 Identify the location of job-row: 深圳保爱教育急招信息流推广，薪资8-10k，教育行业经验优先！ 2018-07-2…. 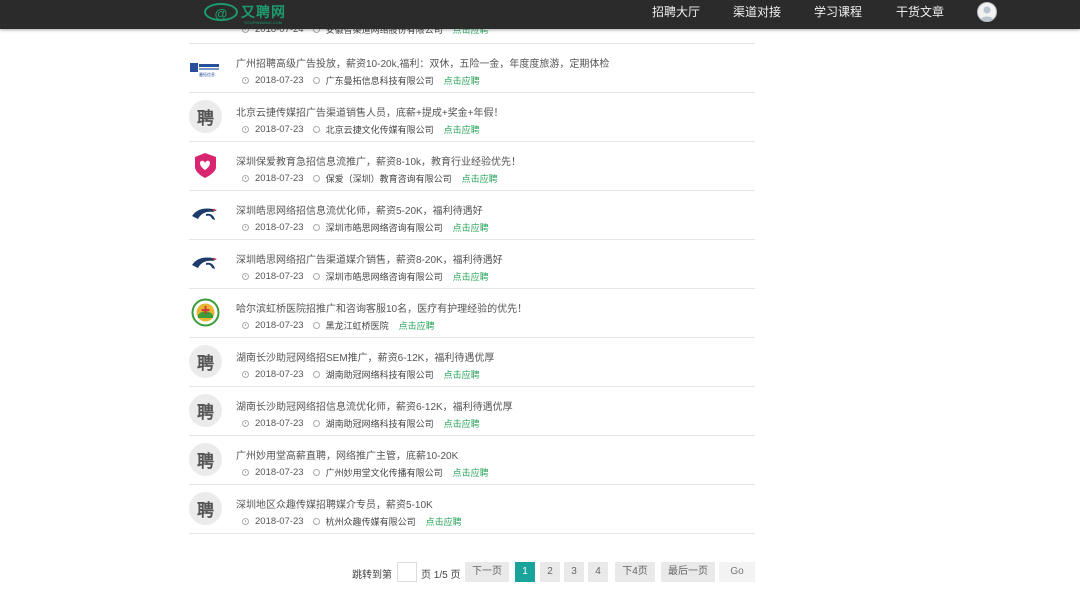
(472, 166).